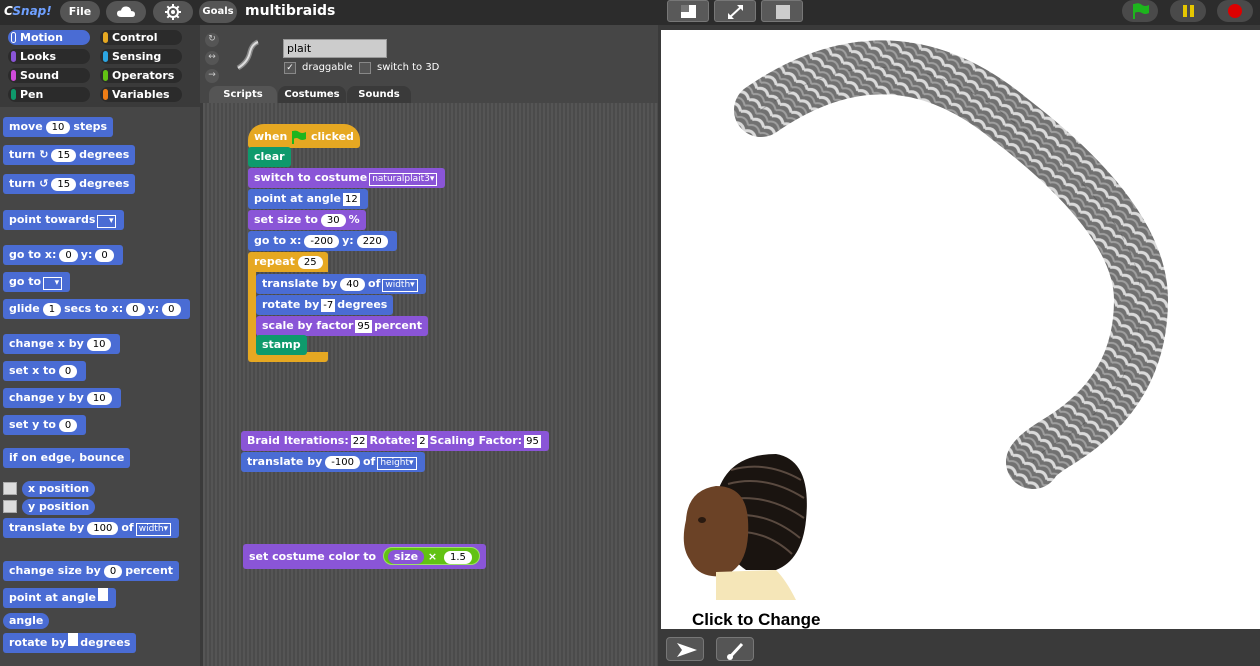 The height and width of the screenshot is (666, 1260). What do you see at coordinates (406, 557) in the screenshot?
I see `size-reporter: size` at bounding box center [406, 557].